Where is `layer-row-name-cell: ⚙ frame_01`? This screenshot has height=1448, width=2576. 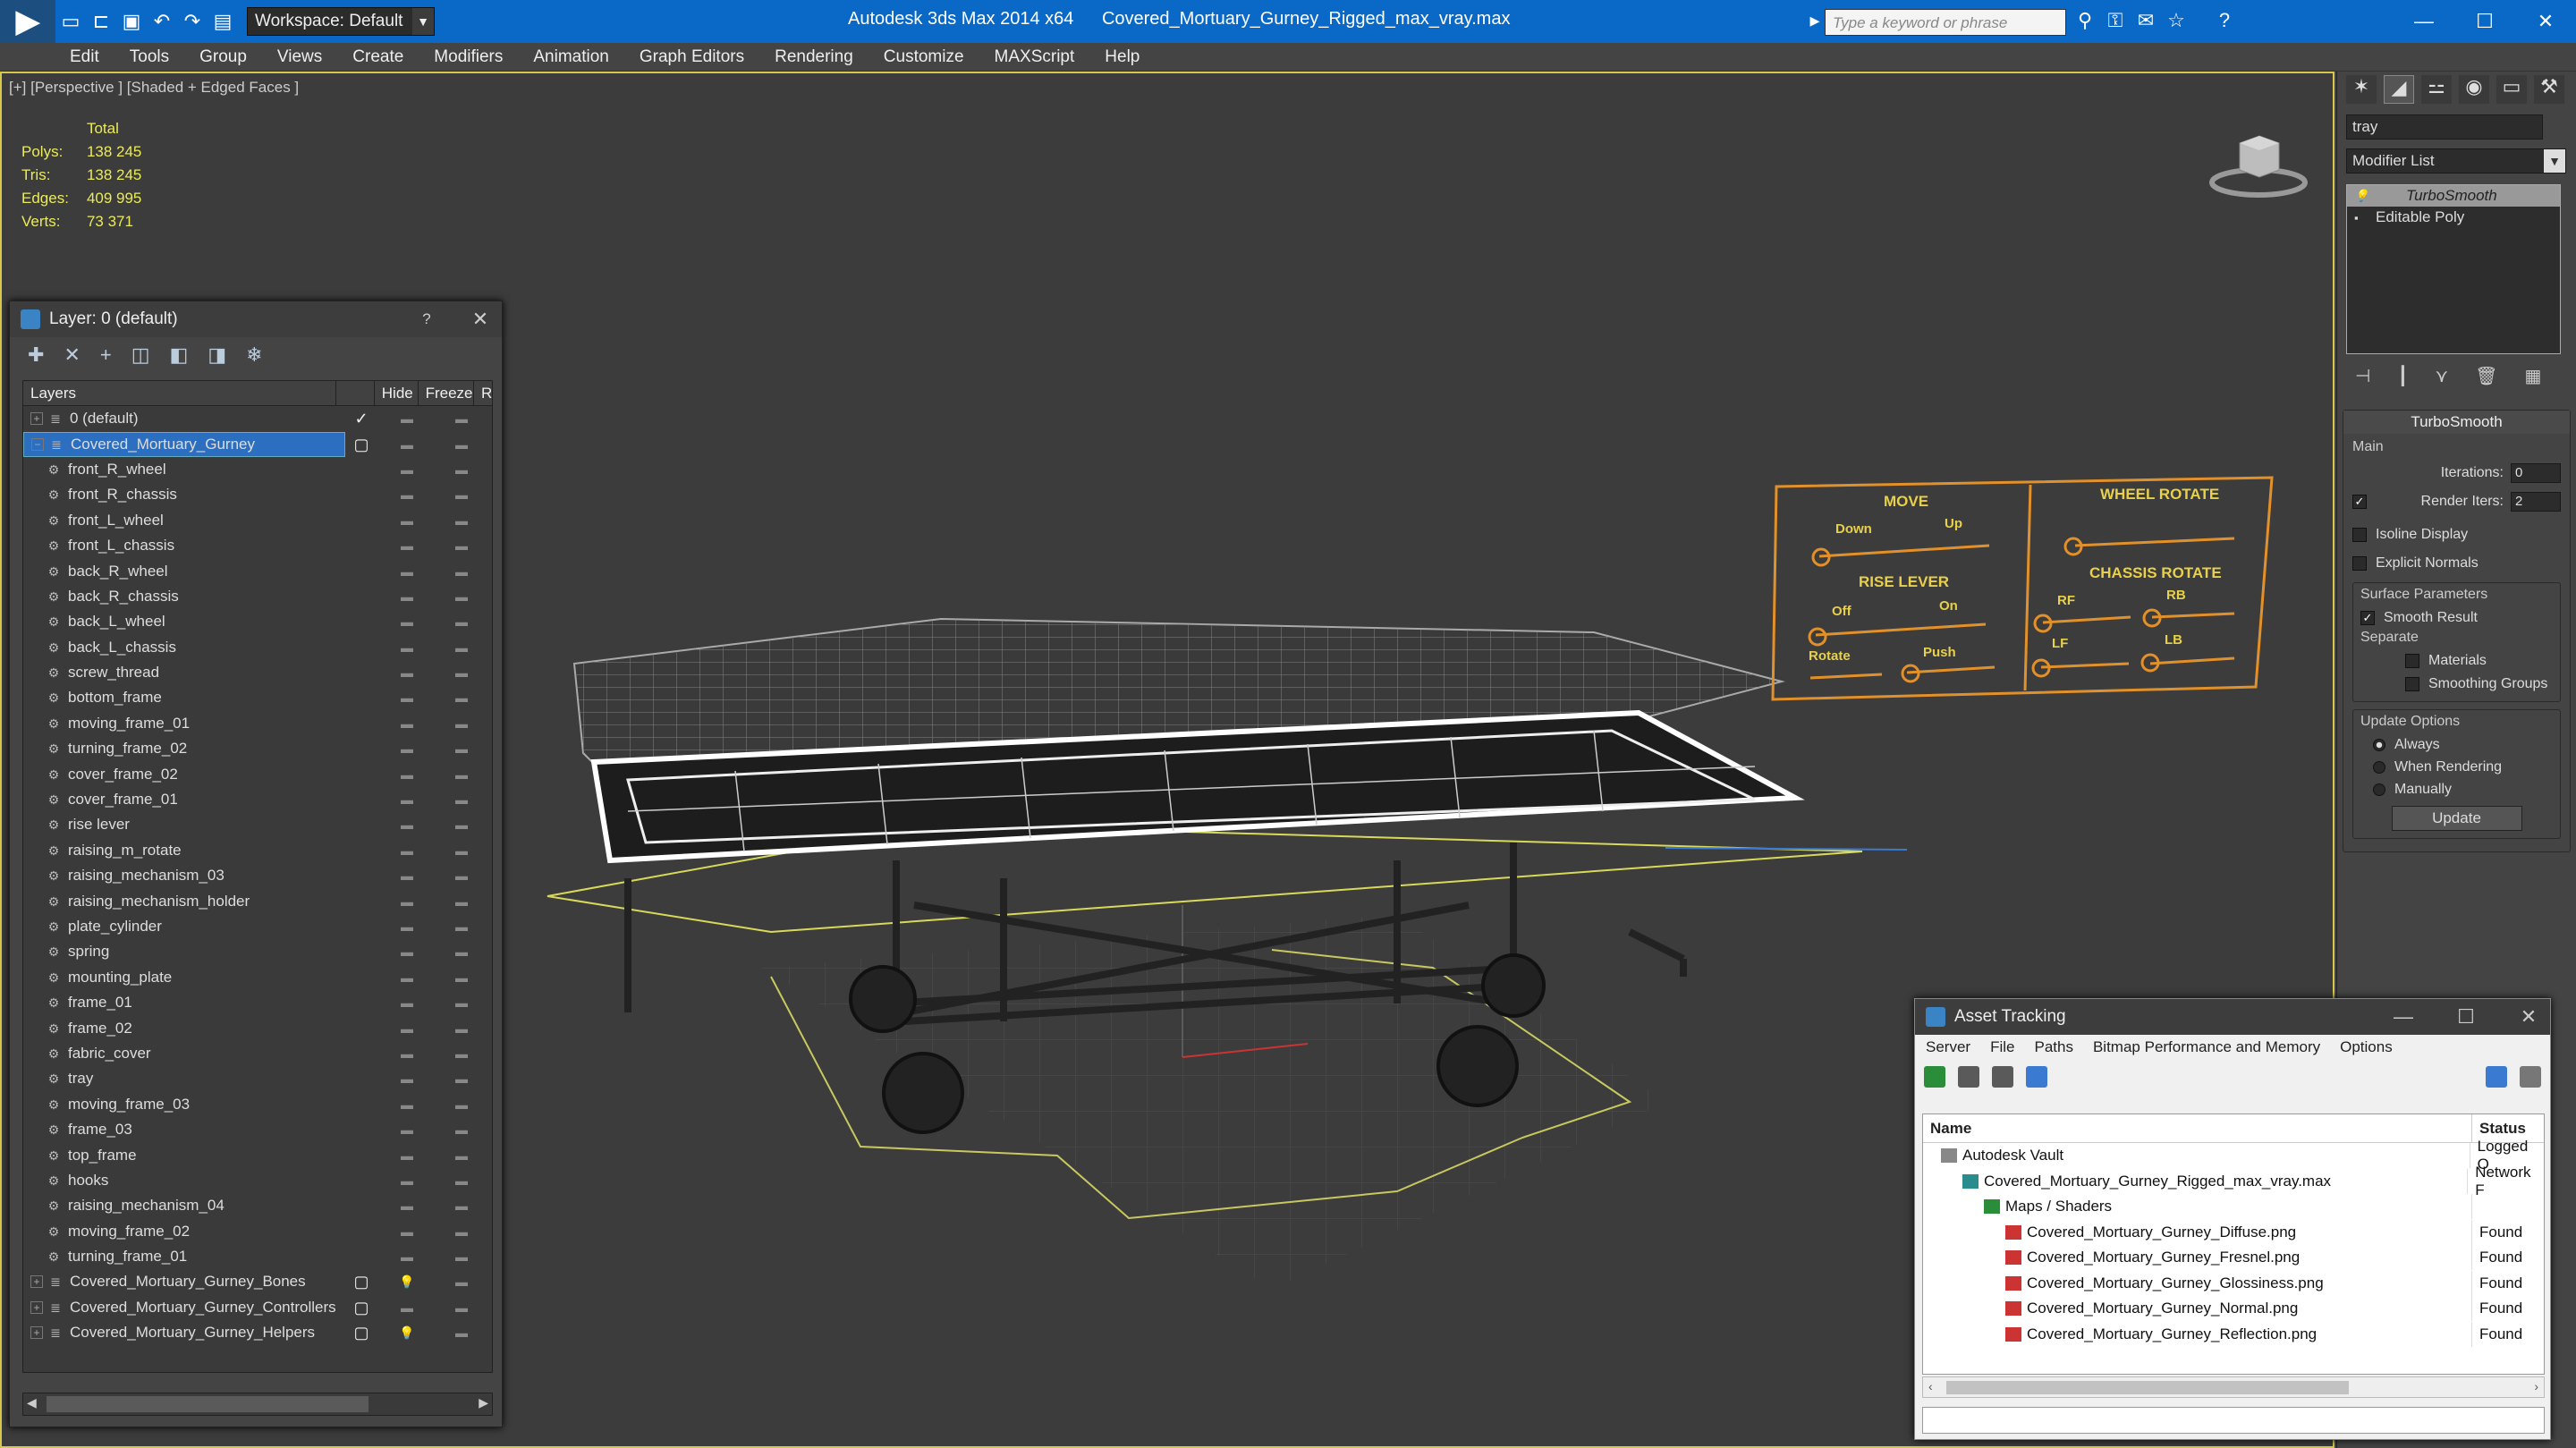
layer-row-name-cell: ⚙ frame_01 is located at coordinates (184, 1003).